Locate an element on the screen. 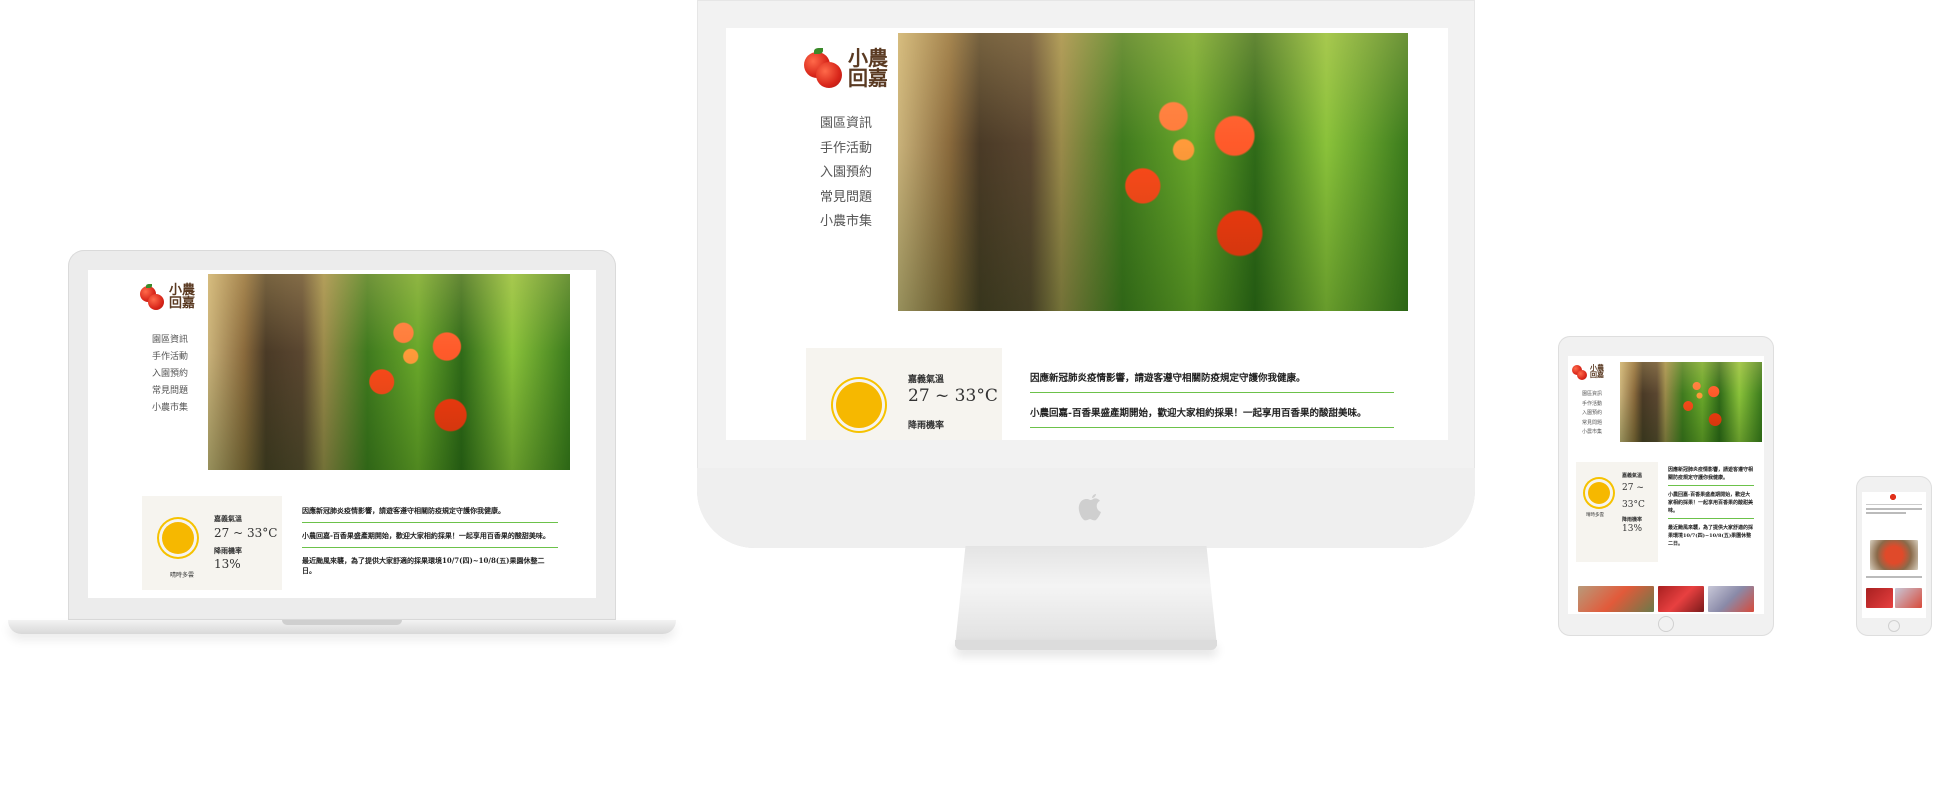  apple-logo-icon is located at coordinates (1089, 507).